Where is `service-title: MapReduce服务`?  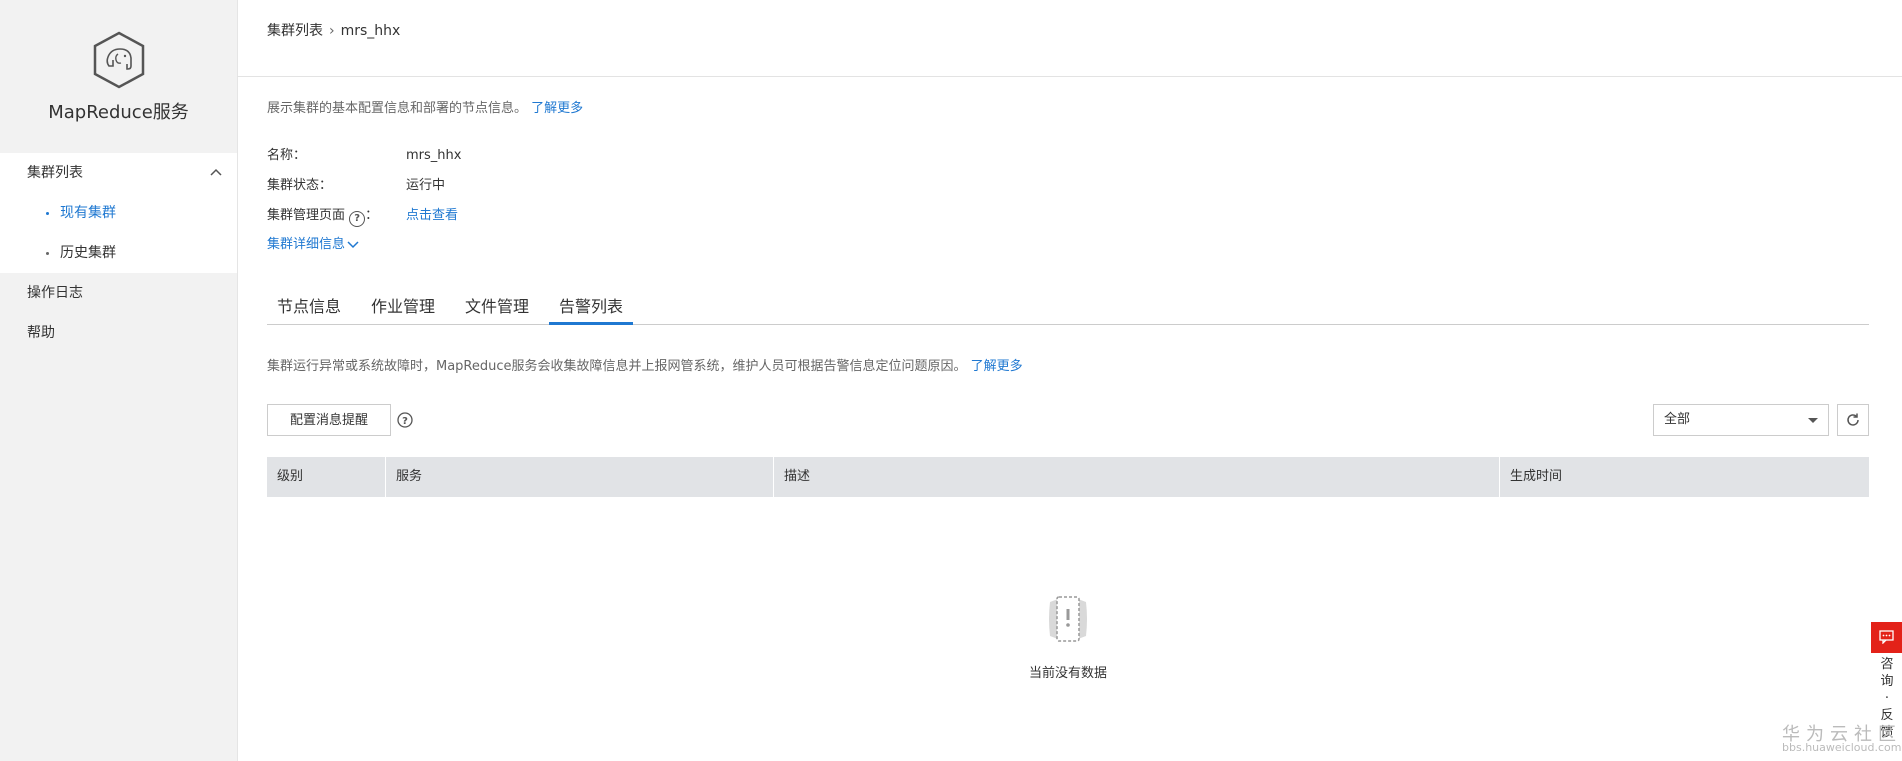 service-title: MapReduce服务 is located at coordinates (118, 112).